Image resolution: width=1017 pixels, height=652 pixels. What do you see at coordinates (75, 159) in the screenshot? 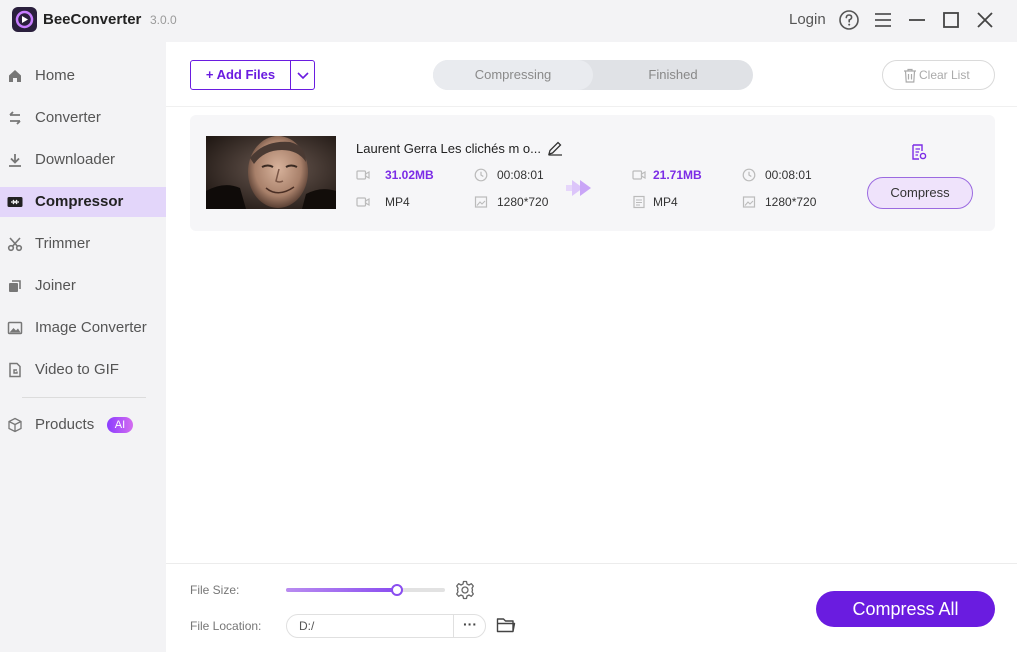
I see `sidebar-item-label: Downloader` at bounding box center [75, 159].